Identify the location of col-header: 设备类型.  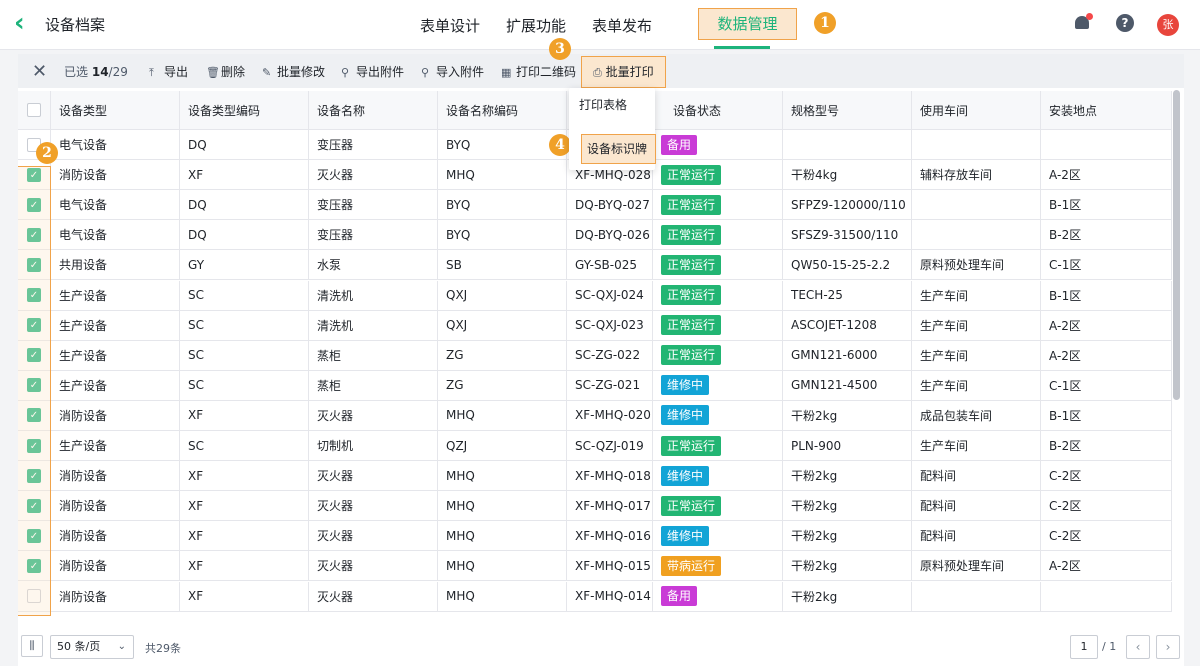
(115, 110).